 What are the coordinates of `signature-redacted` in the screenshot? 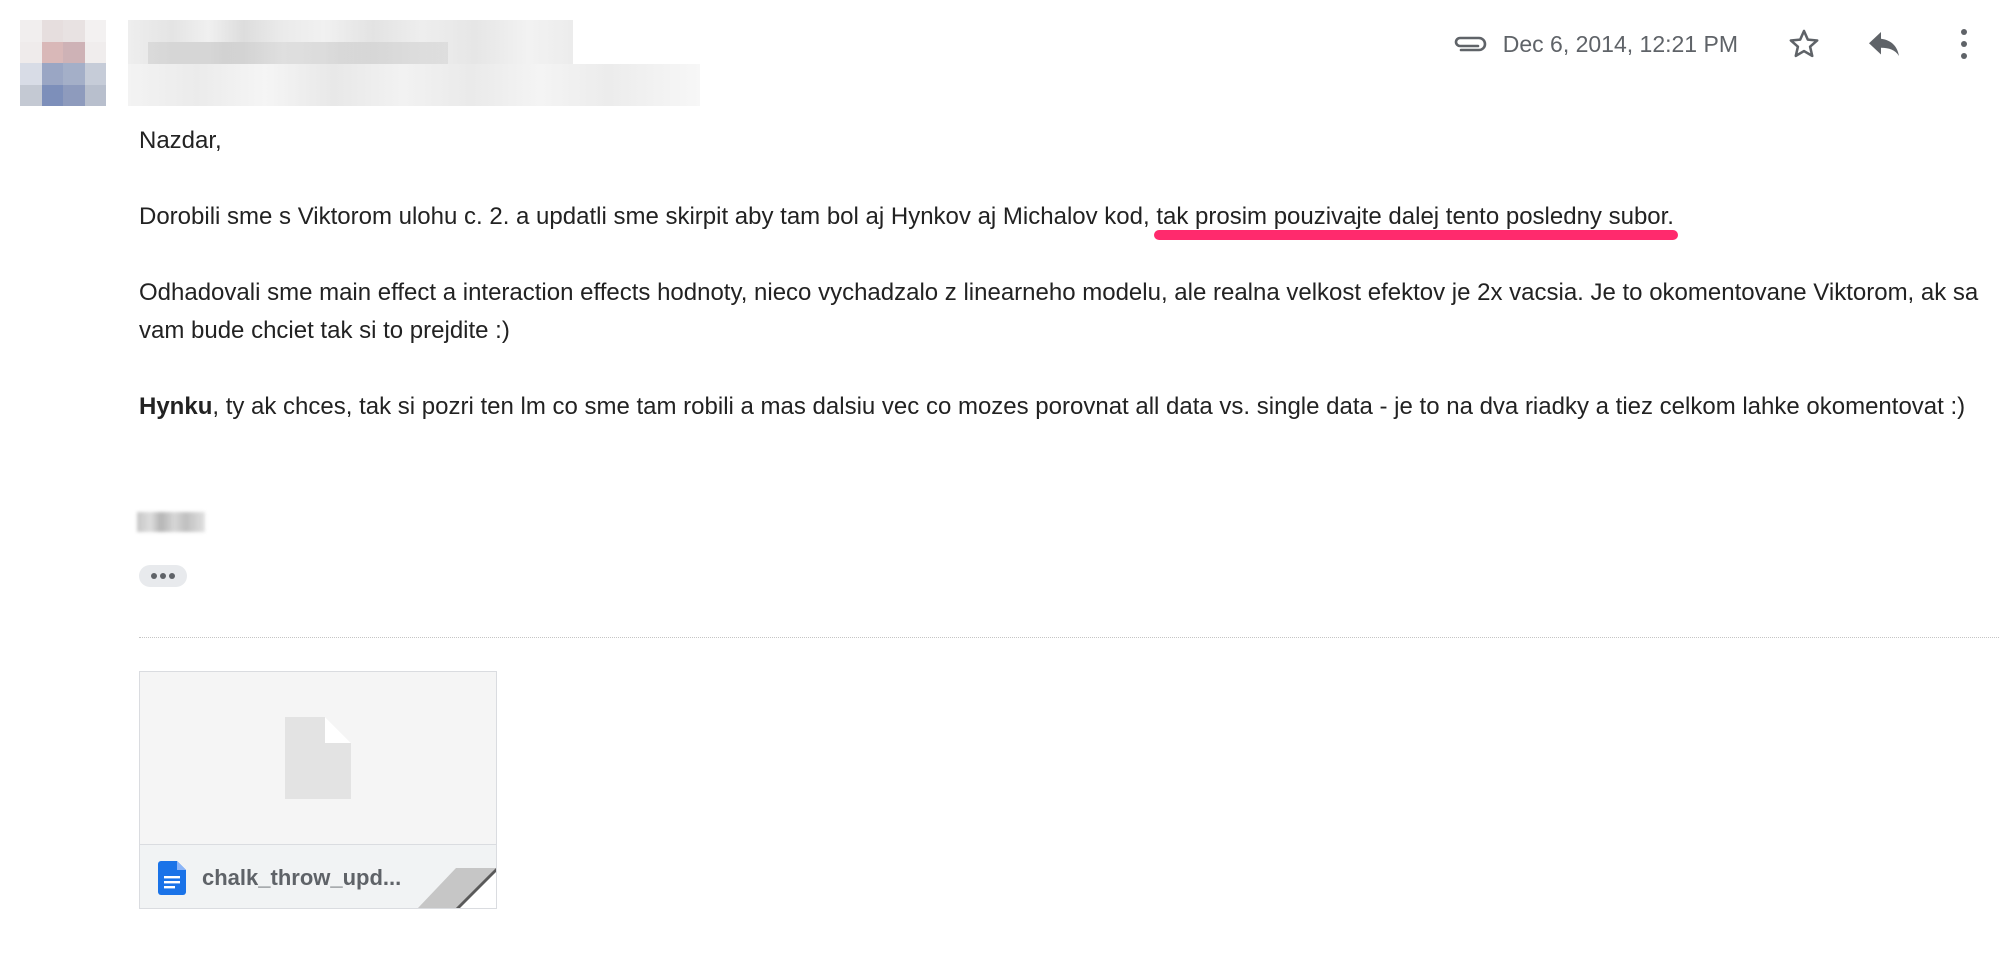 It's located at (171, 522).